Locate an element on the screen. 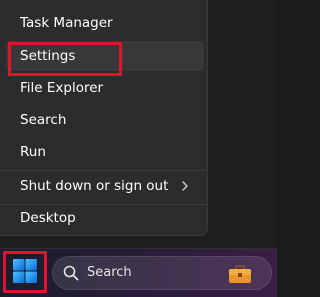  menu-item-shut-down-or-sign-out: Shut down or sign out is located at coordinates (105, 186).